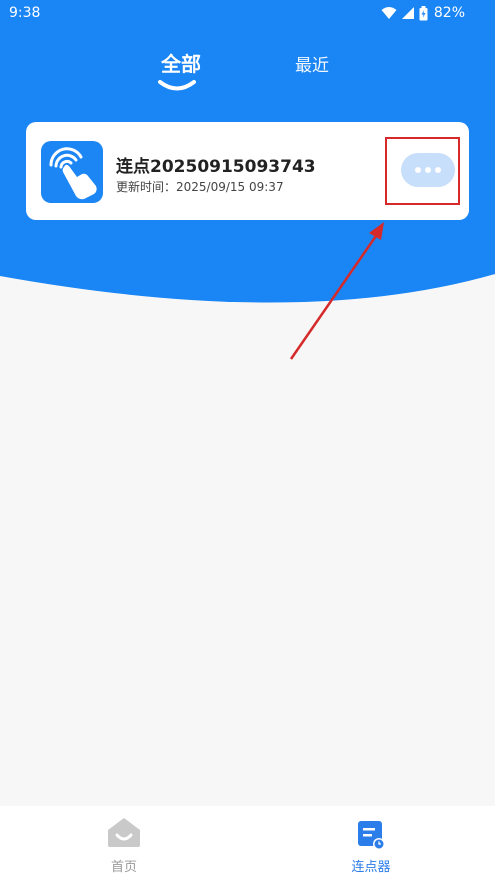 Image resolution: width=495 pixels, height=880 pixels. What do you see at coordinates (177, 90) in the screenshot?
I see `active-tab-indicator` at bounding box center [177, 90].